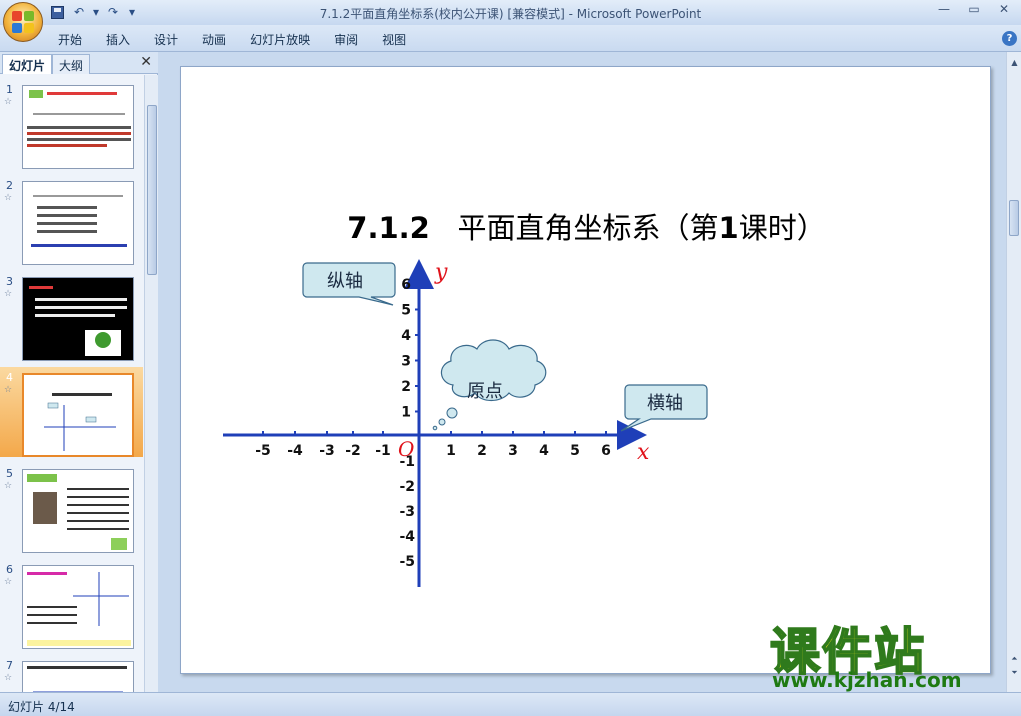 This screenshot has height=716, width=1021. I want to click on slide-number: 5, so click(9, 473).